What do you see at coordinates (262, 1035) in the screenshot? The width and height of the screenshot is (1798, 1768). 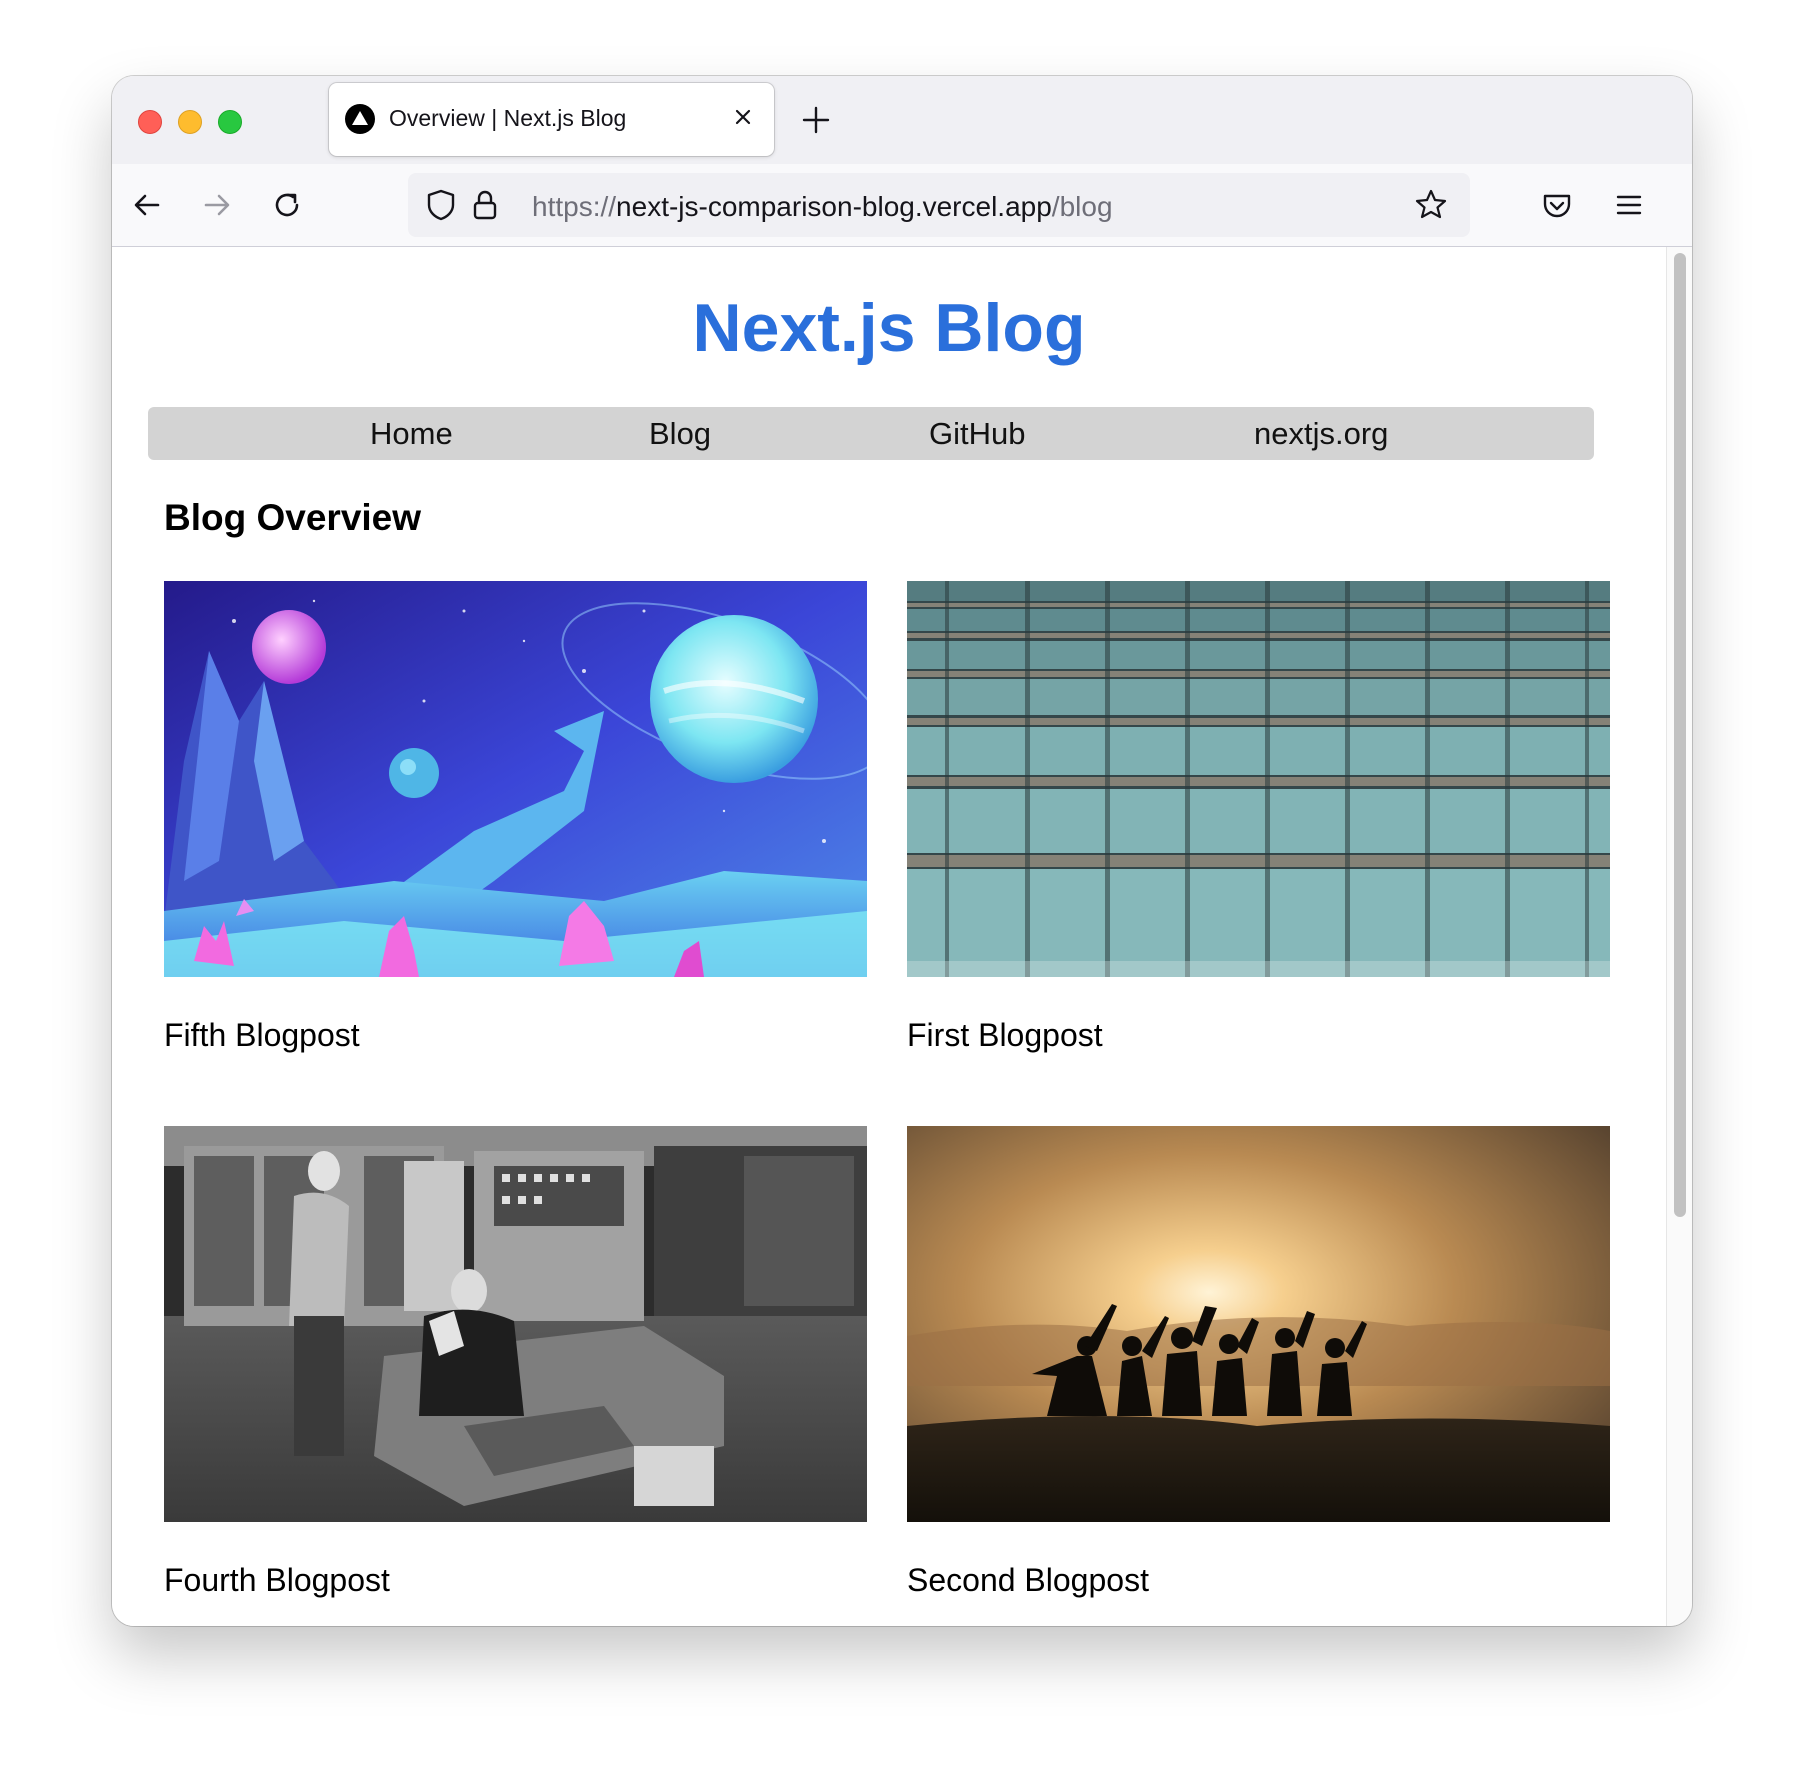 I see `post-title: Fifth Blogpost` at bounding box center [262, 1035].